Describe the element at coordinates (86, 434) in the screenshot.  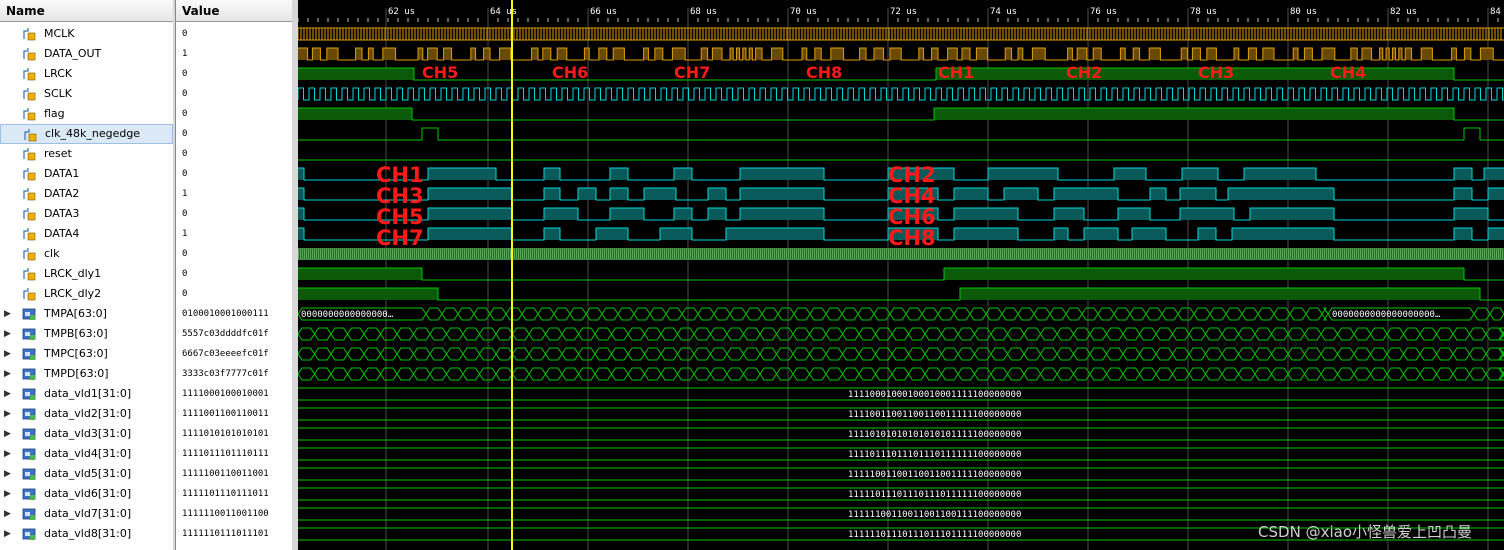
I see `signal-row: ▶ data_vld3[31:0]` at that location.